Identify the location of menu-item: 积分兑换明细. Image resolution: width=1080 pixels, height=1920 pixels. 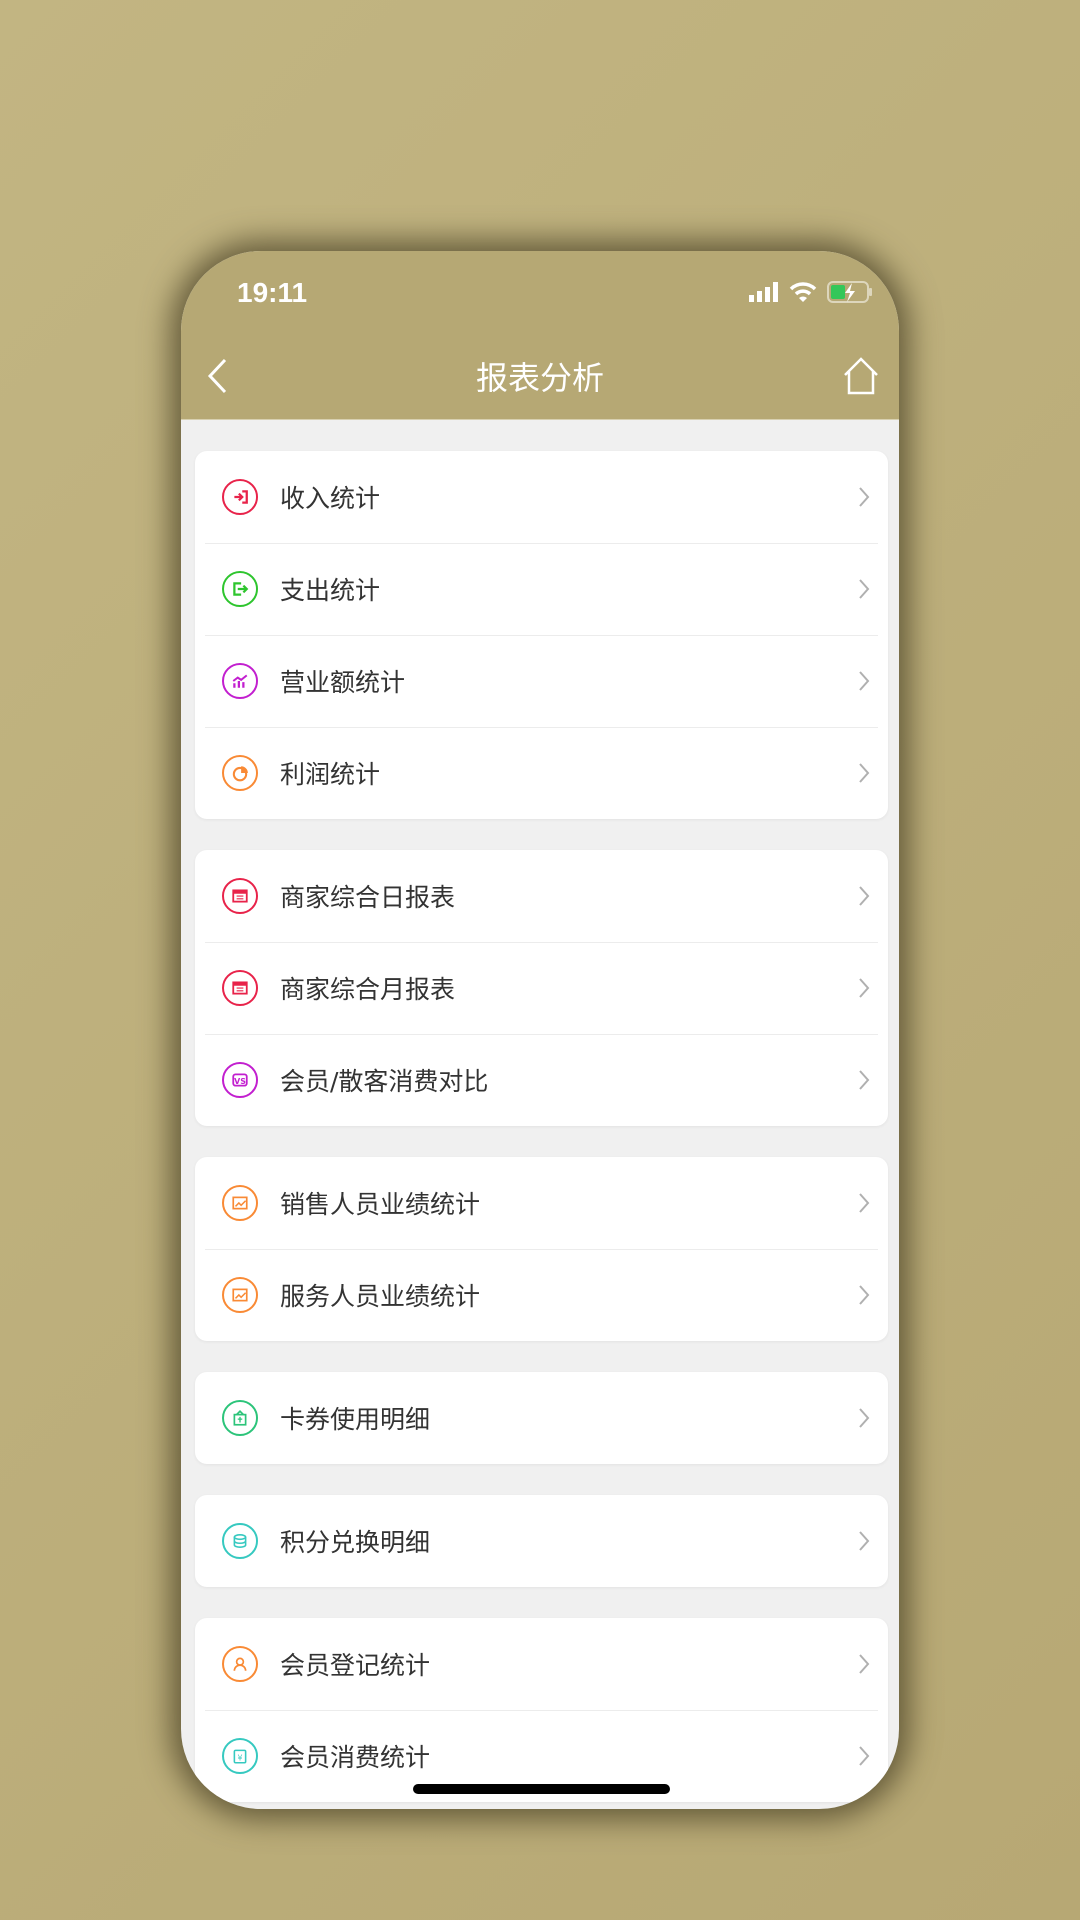
(541, 1541).